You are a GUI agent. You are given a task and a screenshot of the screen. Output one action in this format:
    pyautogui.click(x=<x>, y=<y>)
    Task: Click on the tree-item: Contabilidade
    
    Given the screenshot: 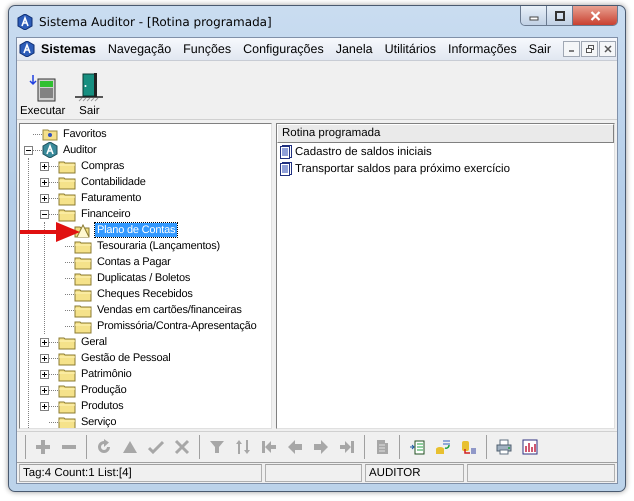 What is the action you would take?
    pyautogui.click(x=113, y=182)
    